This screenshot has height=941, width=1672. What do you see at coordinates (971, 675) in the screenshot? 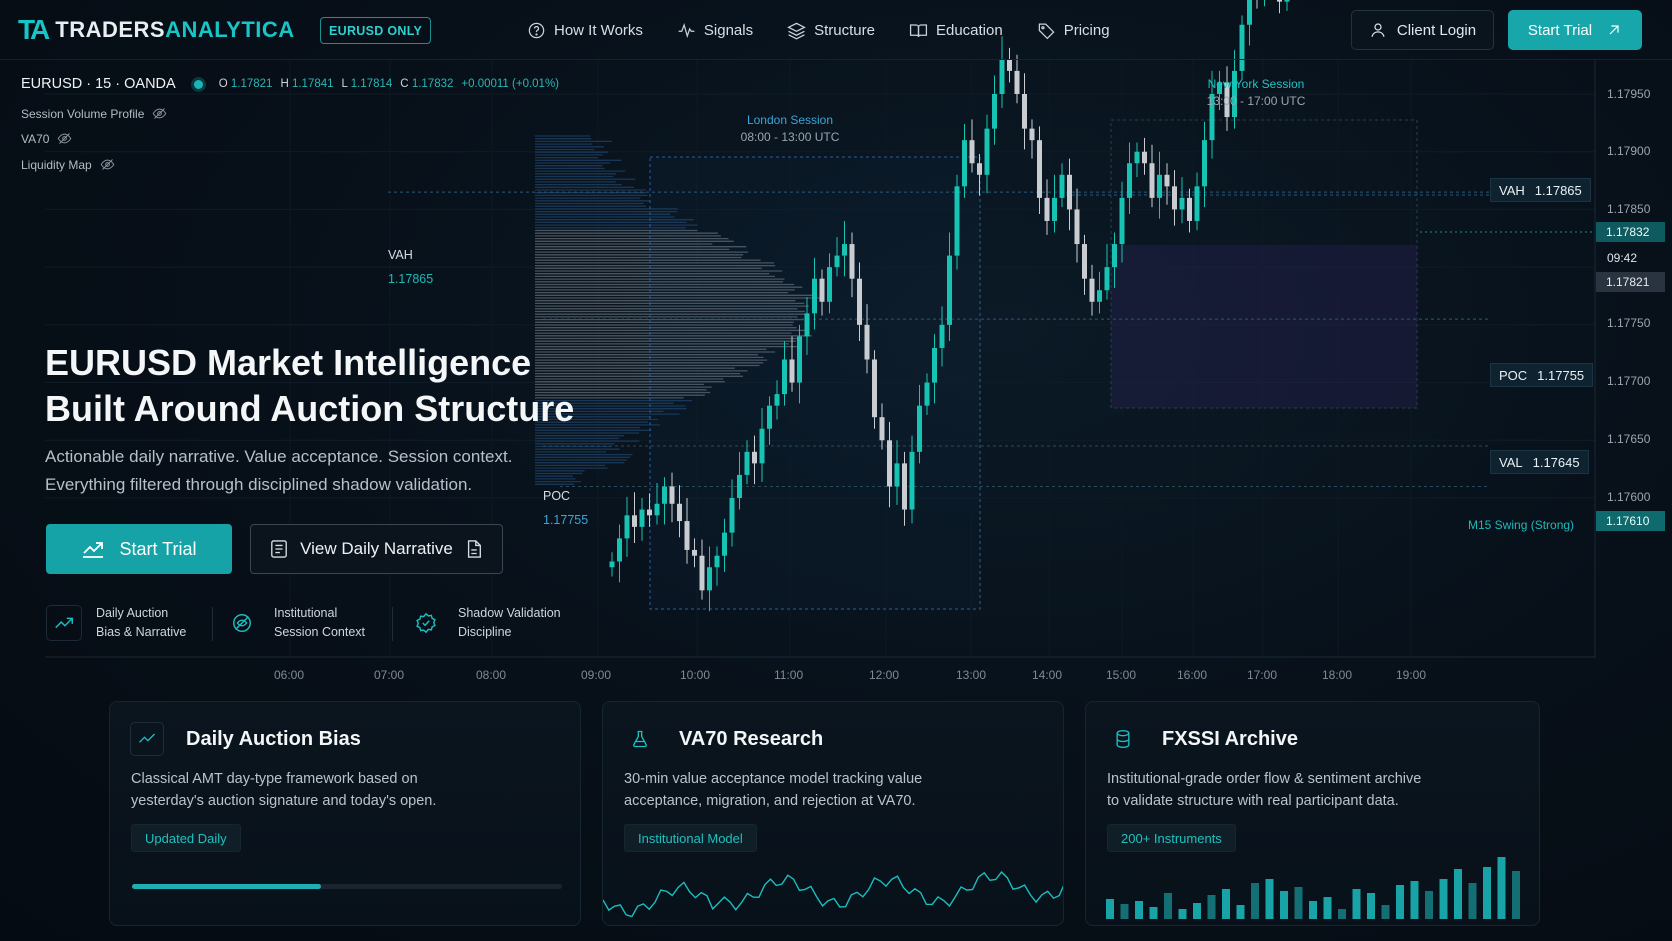
I see `x-tick: 13:00` at bounding box center [971, 675].